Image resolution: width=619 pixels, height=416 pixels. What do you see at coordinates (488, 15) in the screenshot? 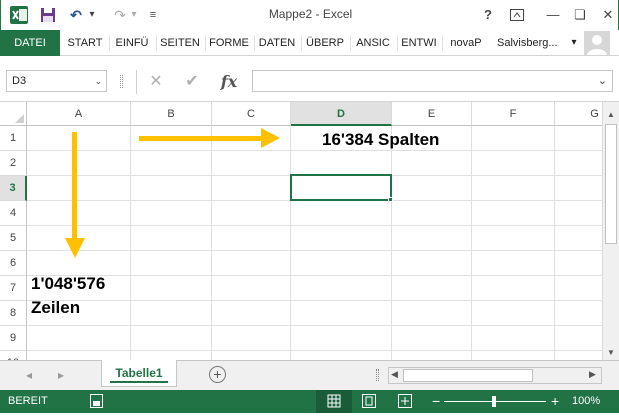
I see `help-button: ?` at bounding box center [488, 15].